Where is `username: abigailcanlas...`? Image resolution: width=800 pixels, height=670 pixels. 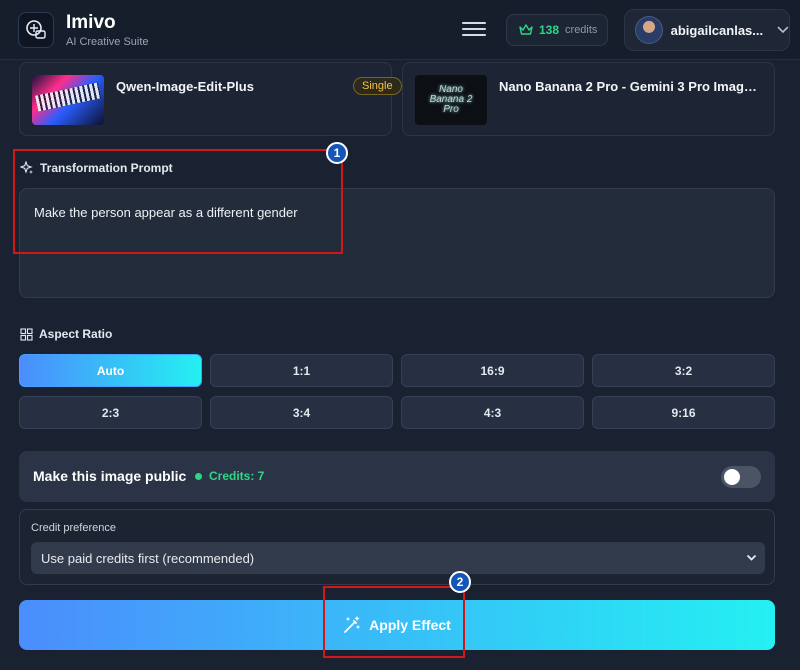 username: abigailcanlas... is located at coordinates (717, 30).